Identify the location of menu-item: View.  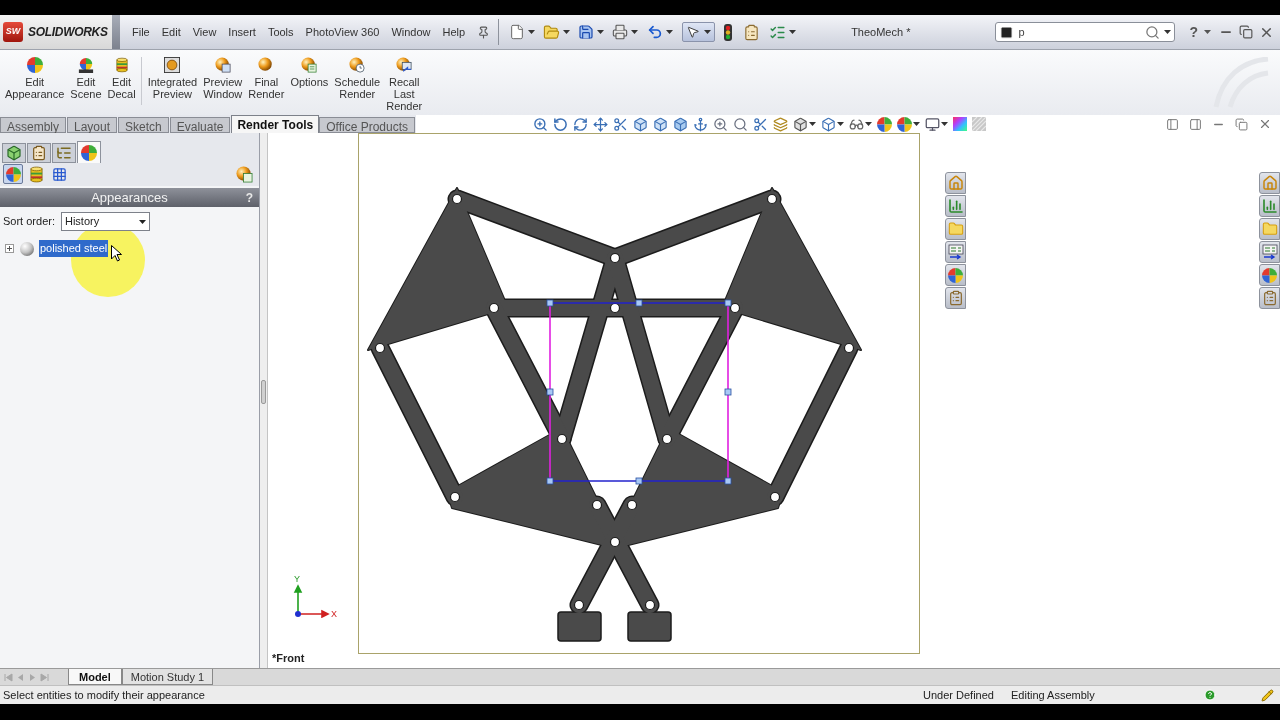
(204, 32).